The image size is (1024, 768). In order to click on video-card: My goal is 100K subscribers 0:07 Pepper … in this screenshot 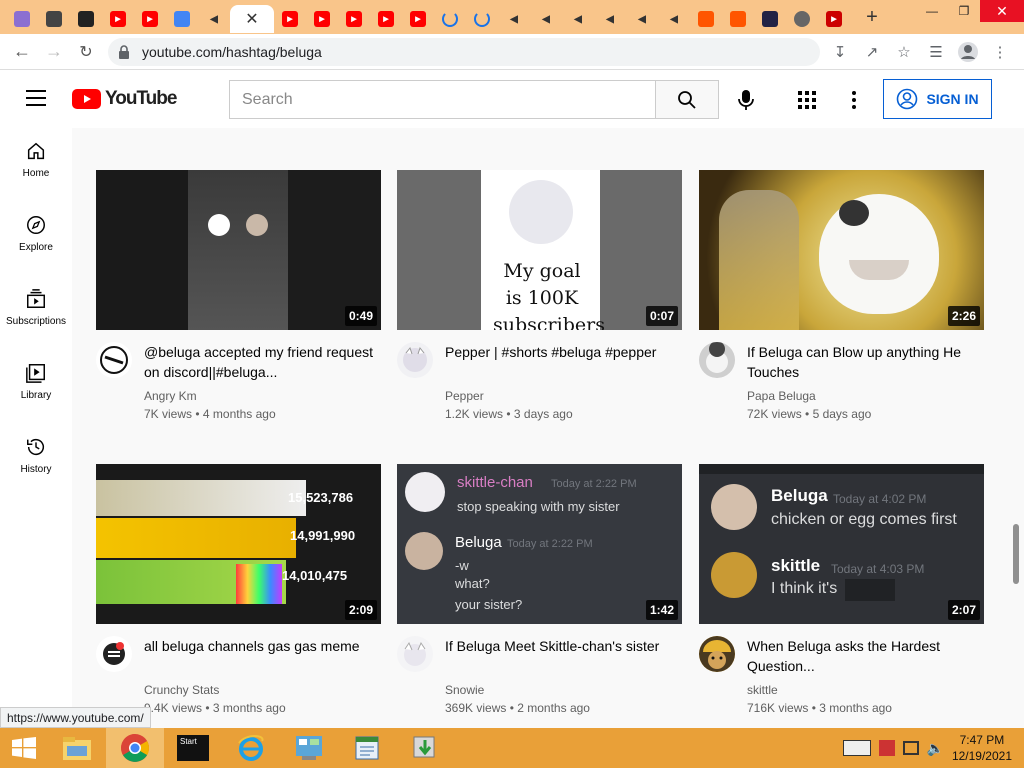, I will do `click(539, 295)`.